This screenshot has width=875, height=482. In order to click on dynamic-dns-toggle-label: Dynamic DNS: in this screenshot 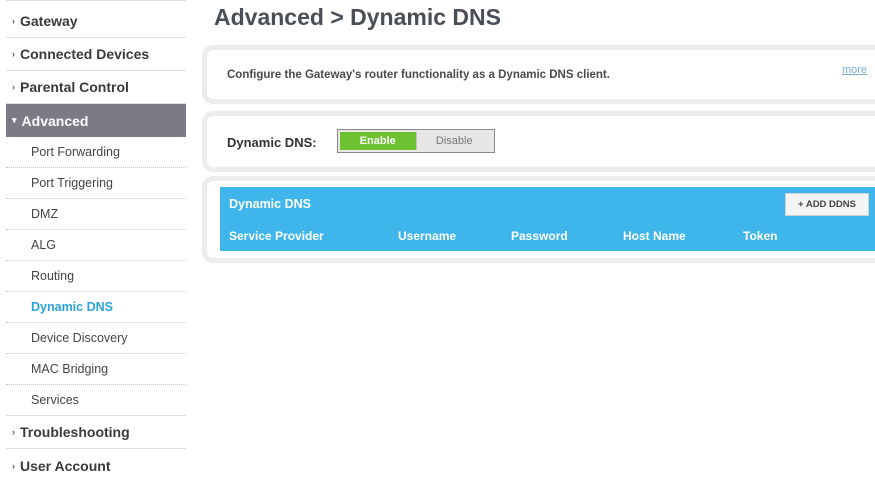, I will do `click(272, 142)`.